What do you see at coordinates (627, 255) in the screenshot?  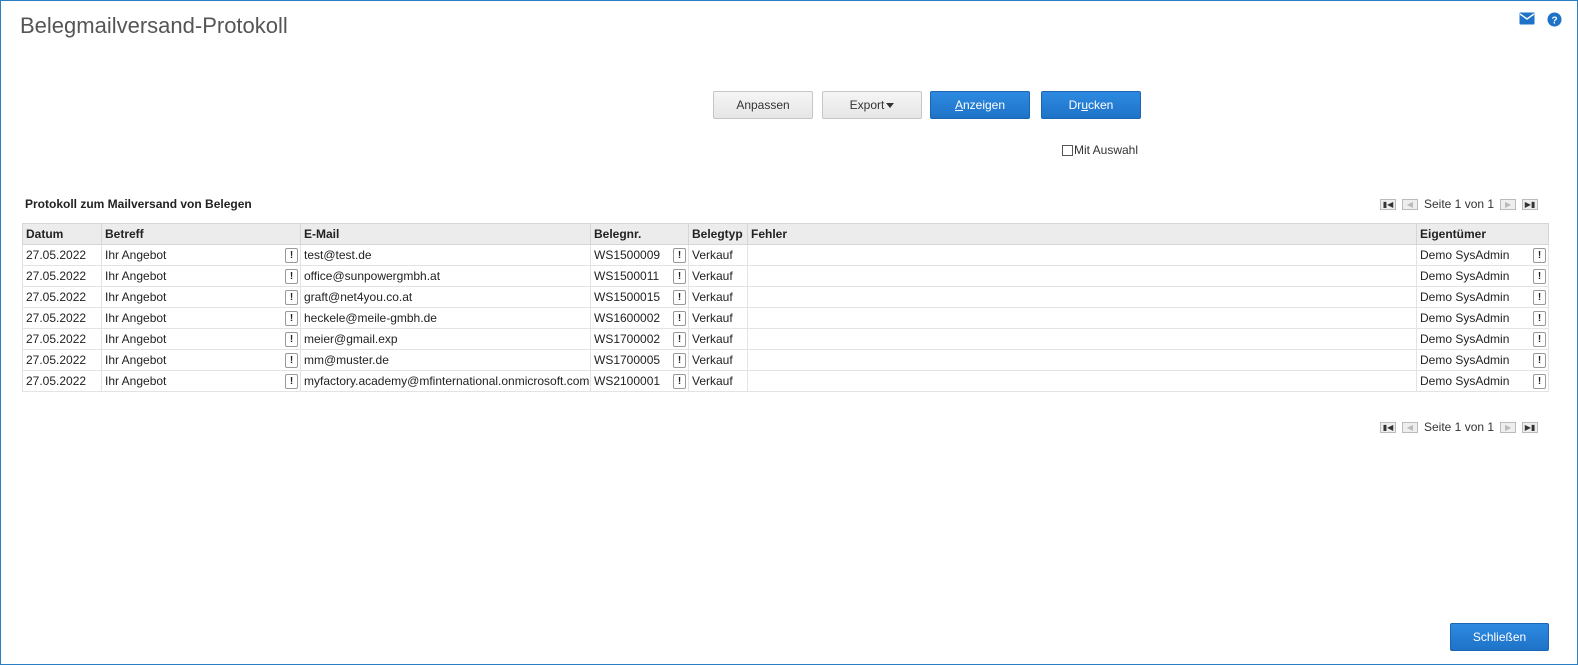 I see `cell-value: WS1500009` at bounding box center [627, 255].